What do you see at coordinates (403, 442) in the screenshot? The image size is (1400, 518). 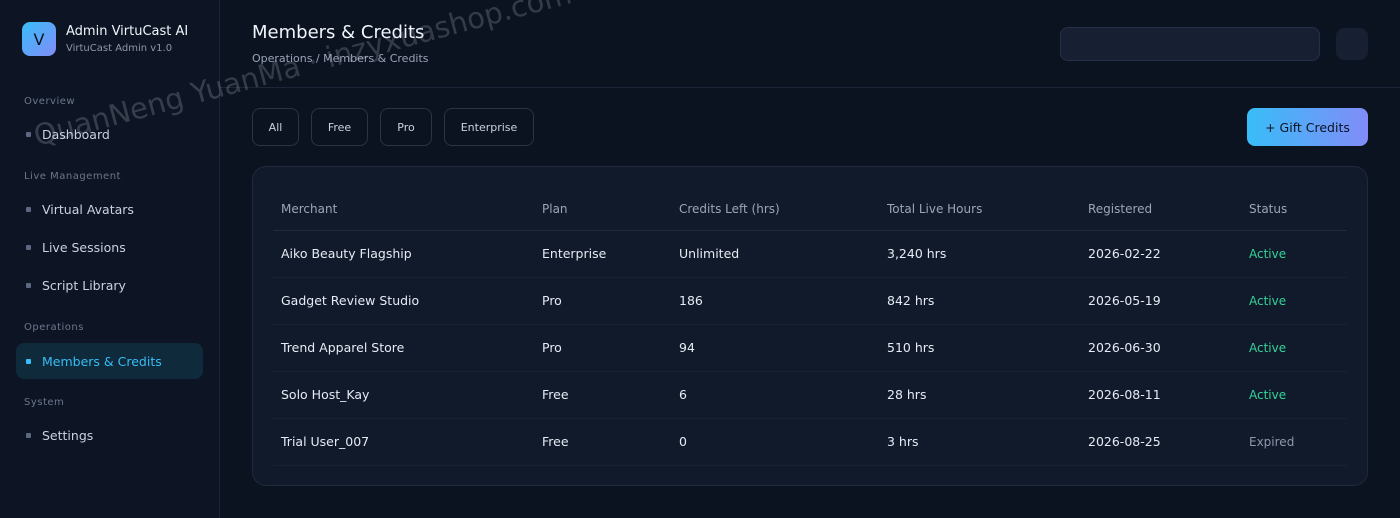 I see `cell-merchant: Trial User_007` at bounding box center [403, 442].